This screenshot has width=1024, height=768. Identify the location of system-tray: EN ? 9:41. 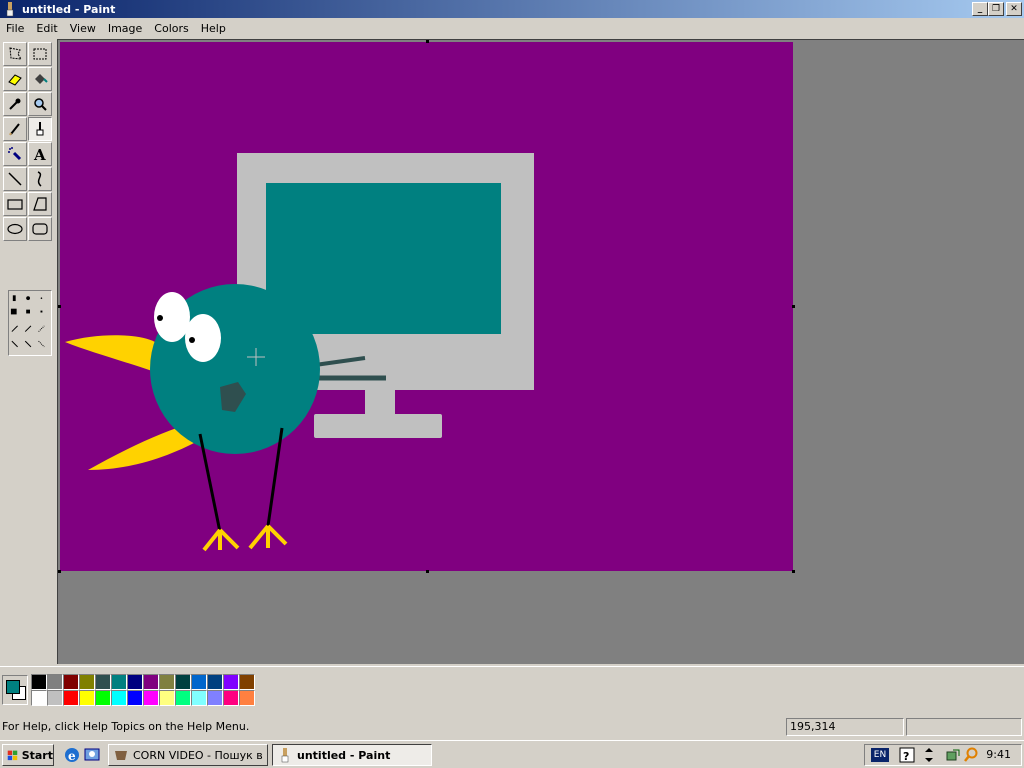
(943, 755).